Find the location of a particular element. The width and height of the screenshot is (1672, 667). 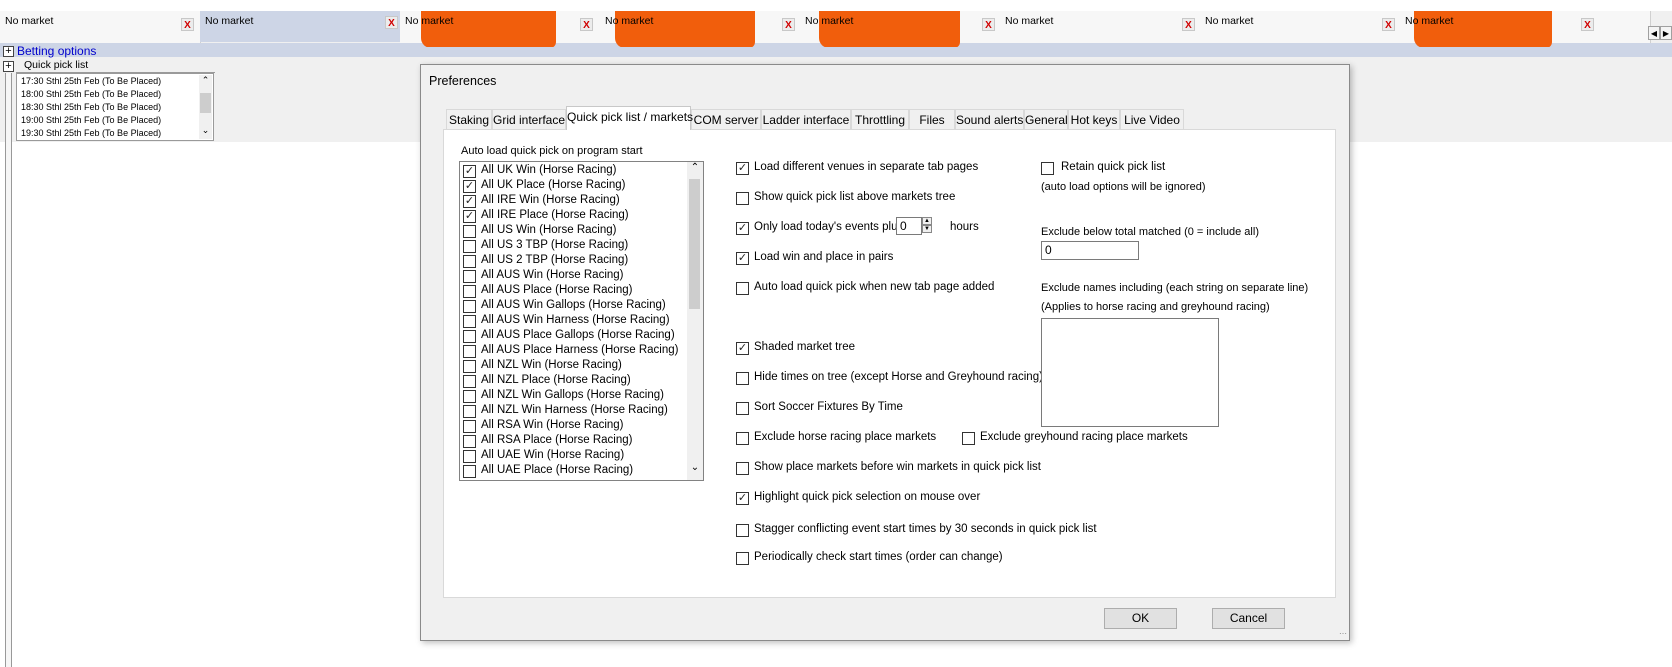

expand-quick-pick-icon: + is located at coordinates (8, 66).